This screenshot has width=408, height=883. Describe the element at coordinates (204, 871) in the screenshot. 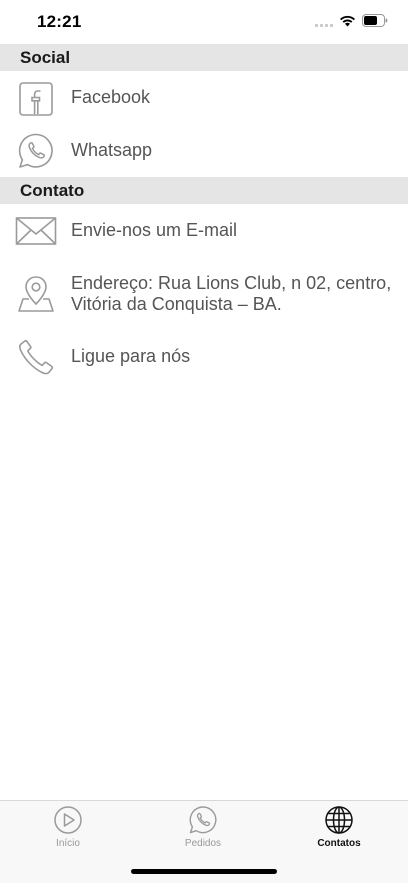

I see `home-indicator` at that location.